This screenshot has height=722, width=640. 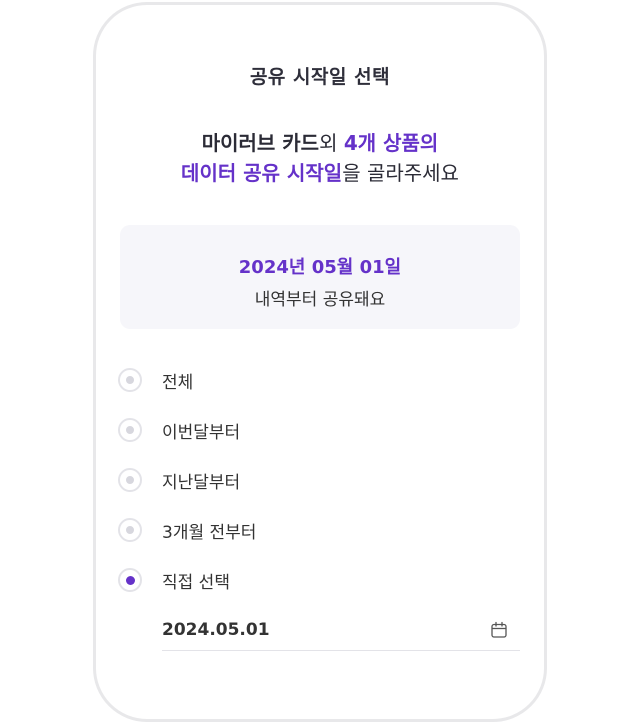 I want to click on option-label: 직접 선택, so click(x=196, y=582).